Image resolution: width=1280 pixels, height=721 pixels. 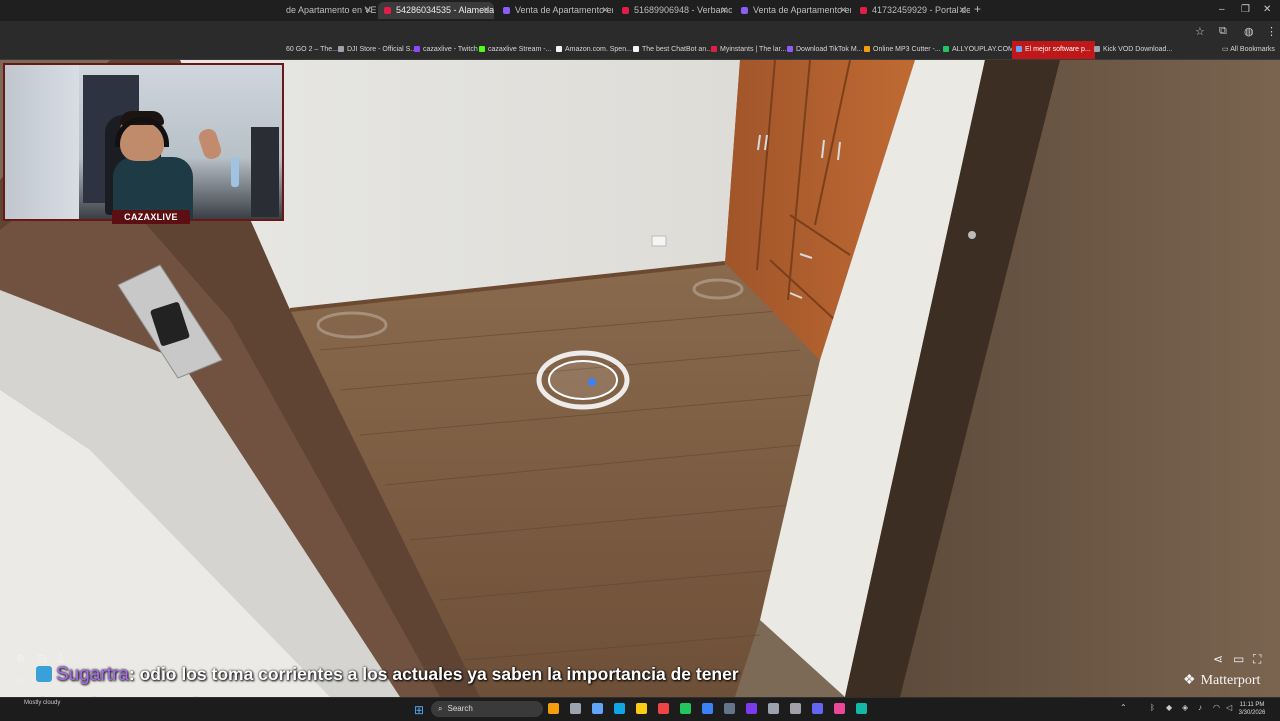 I want to click on tab-label: 54286034535 - Alameda de la, so click(x=445, y=10).